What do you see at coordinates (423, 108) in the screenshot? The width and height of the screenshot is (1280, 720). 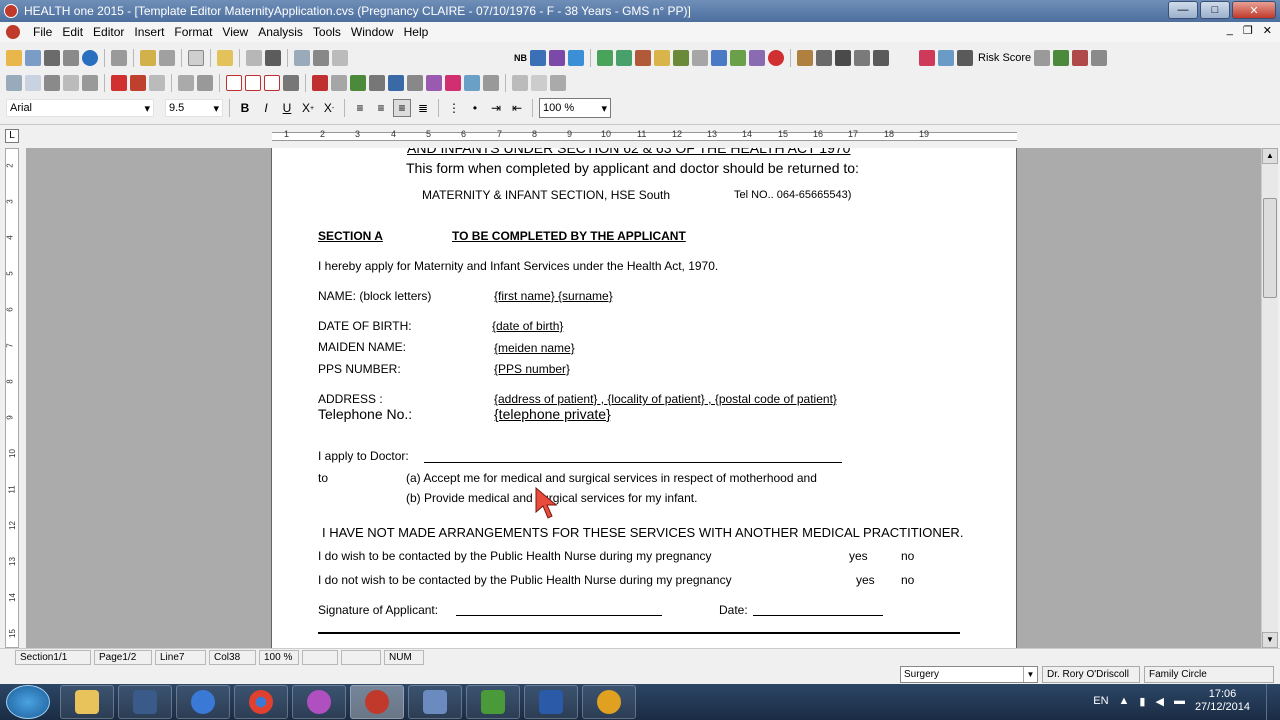 I see `justify-icon: ≣` at bounding box center [423, 108].